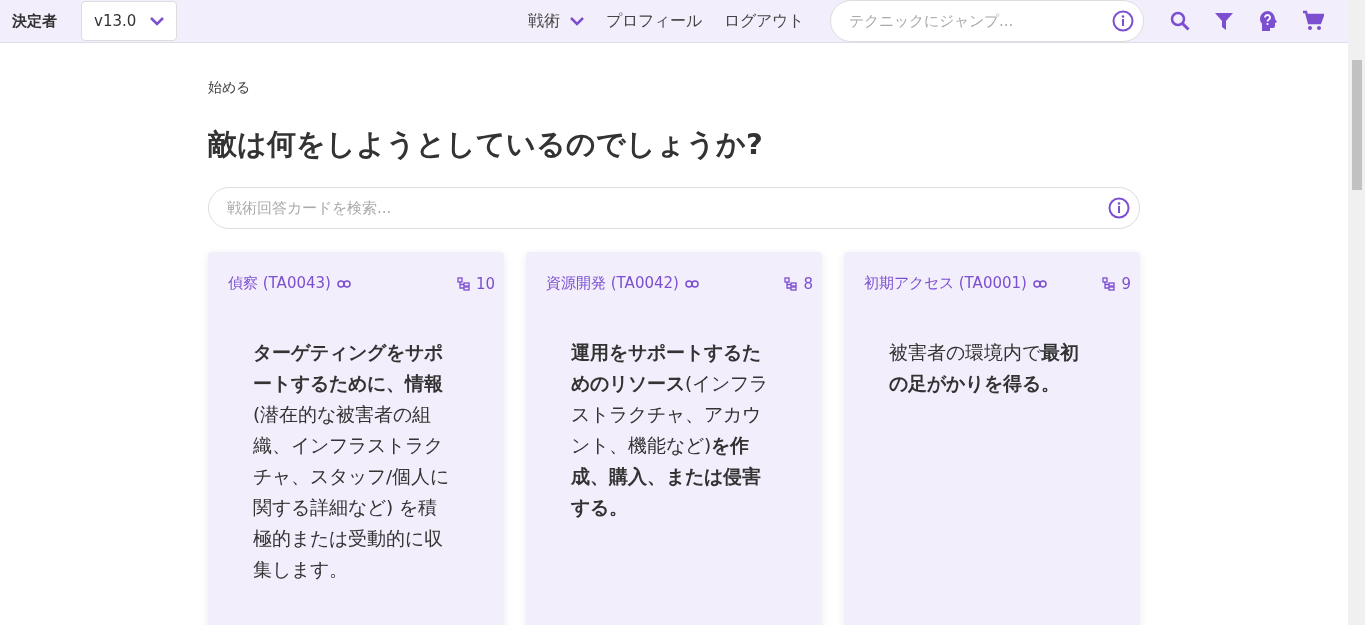 This screenshot has width=1365, height=625. What do you see at coordinates (556, 21) in the screenshot?
I see `nav-link: 戦術` at bounding box center [556, 21].